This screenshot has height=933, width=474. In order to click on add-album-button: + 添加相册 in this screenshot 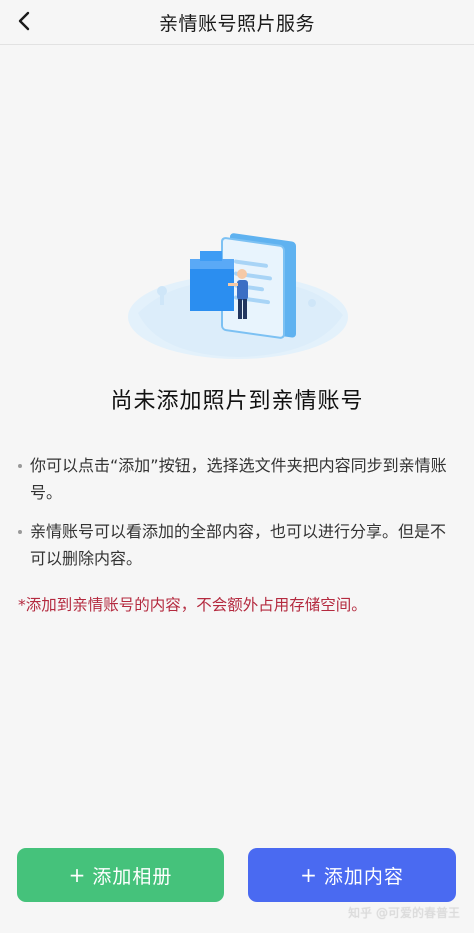, I will do `click(120, 875)`.